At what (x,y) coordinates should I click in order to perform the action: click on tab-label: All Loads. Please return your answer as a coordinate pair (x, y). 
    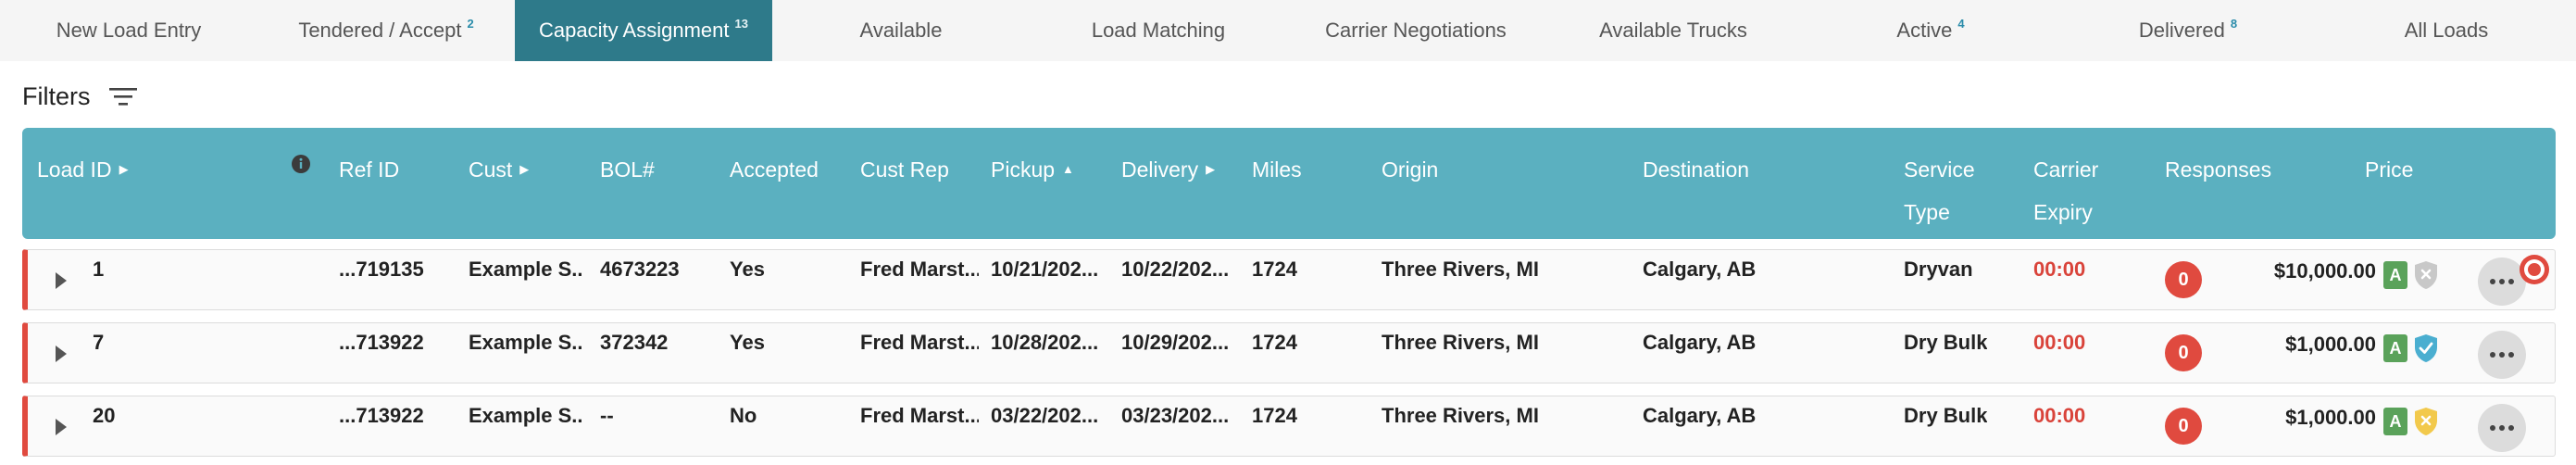
    Looking at the image, I should click on (2446, 30).